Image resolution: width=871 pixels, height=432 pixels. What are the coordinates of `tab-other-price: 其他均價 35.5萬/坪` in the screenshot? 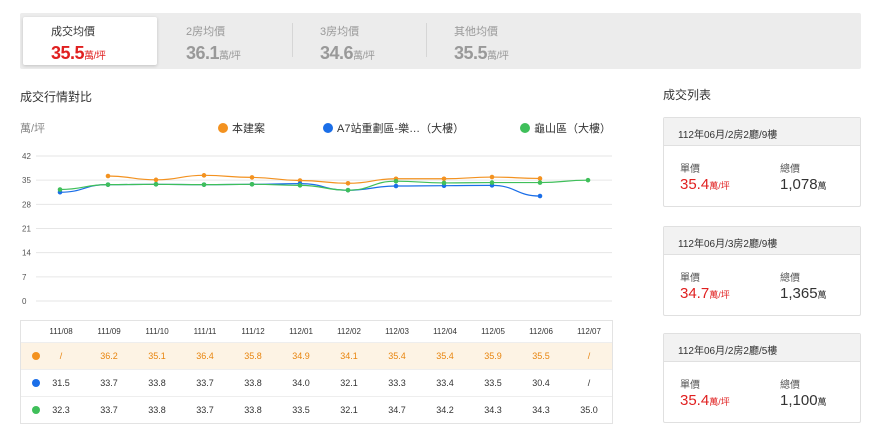 It's located at (493, 41).